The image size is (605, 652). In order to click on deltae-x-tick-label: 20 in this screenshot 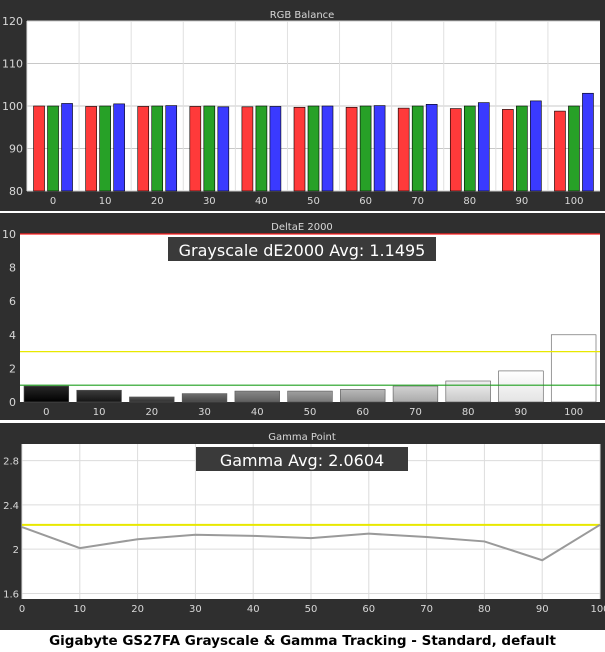, I will do `click(151, 412)`.